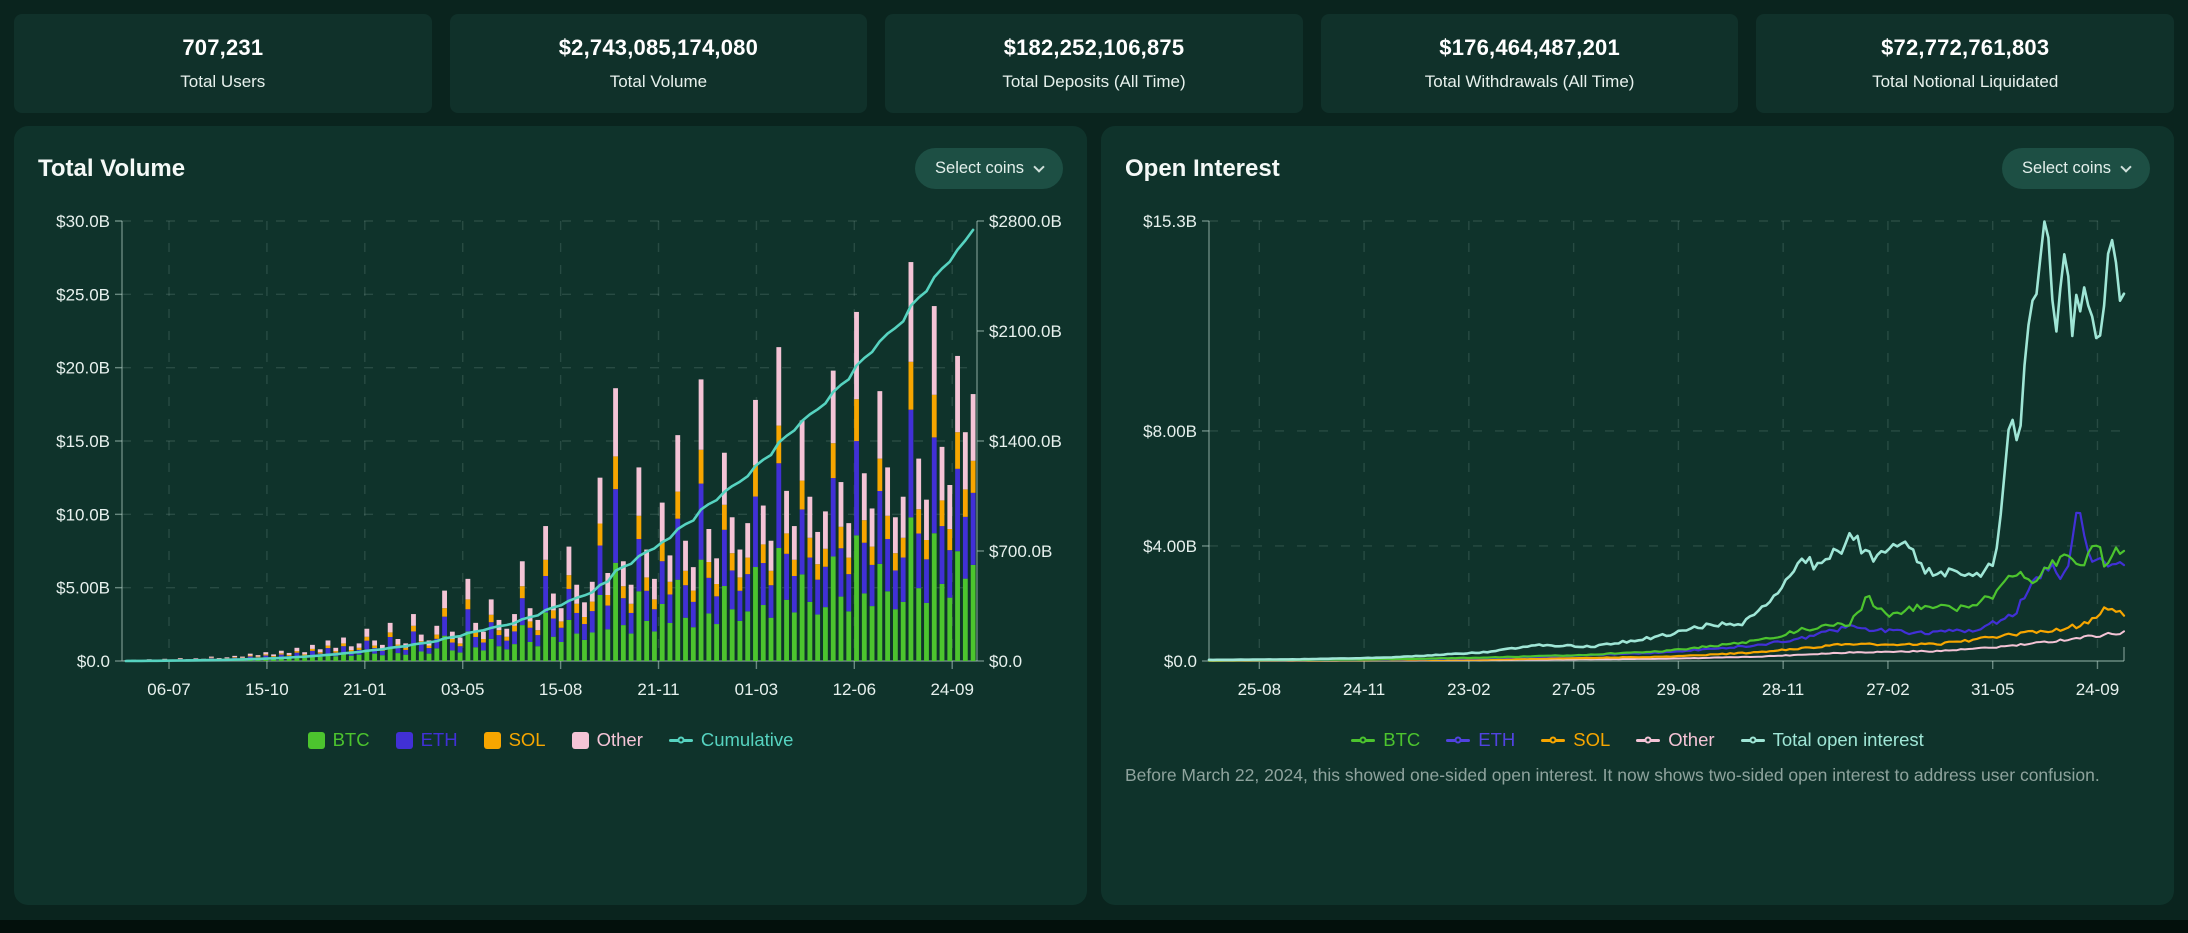 The width and height of the screenshot is (2188, 933). What do you see at coordinates (1025, 441) in the screenshot?
I see `svg-text: $1400.0B` at bounding box center [1025, 441].